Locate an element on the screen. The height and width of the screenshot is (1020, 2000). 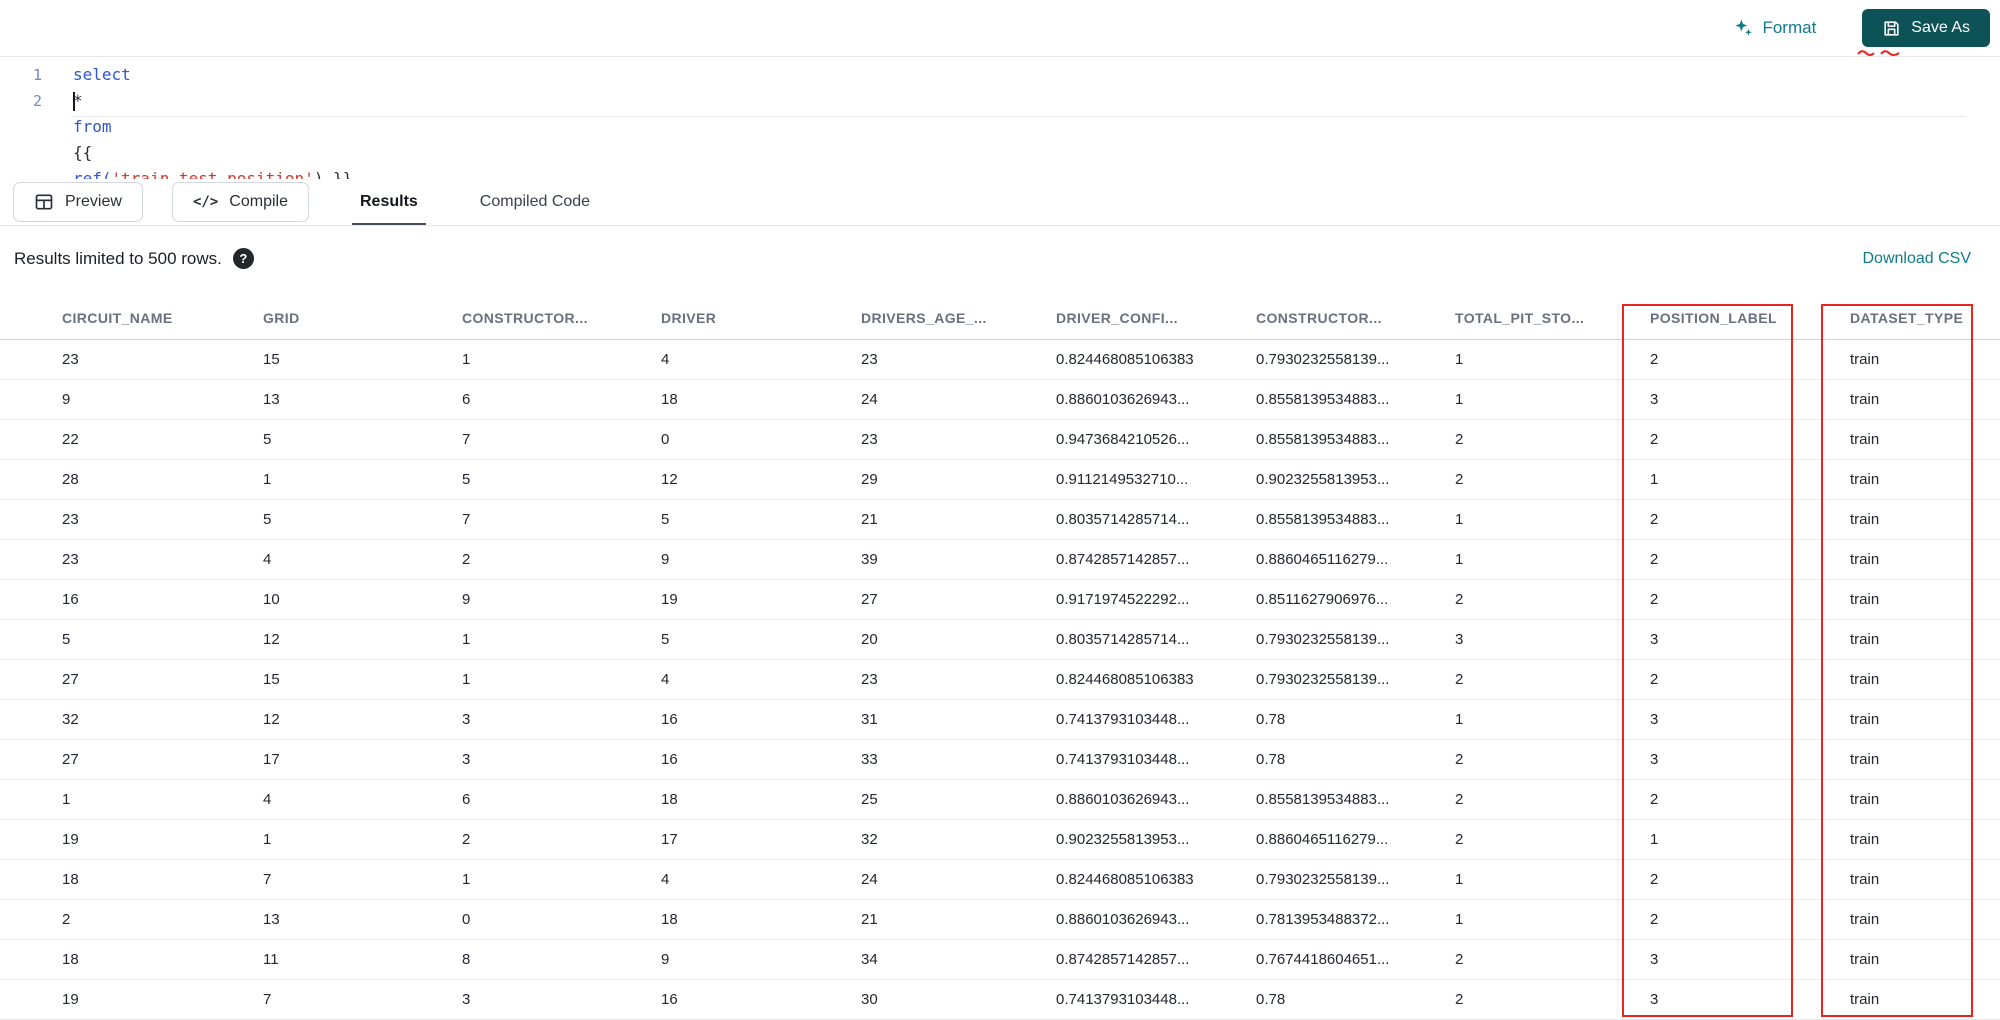
column-header-driver: DRIVER is located at coordinates (689, 317).